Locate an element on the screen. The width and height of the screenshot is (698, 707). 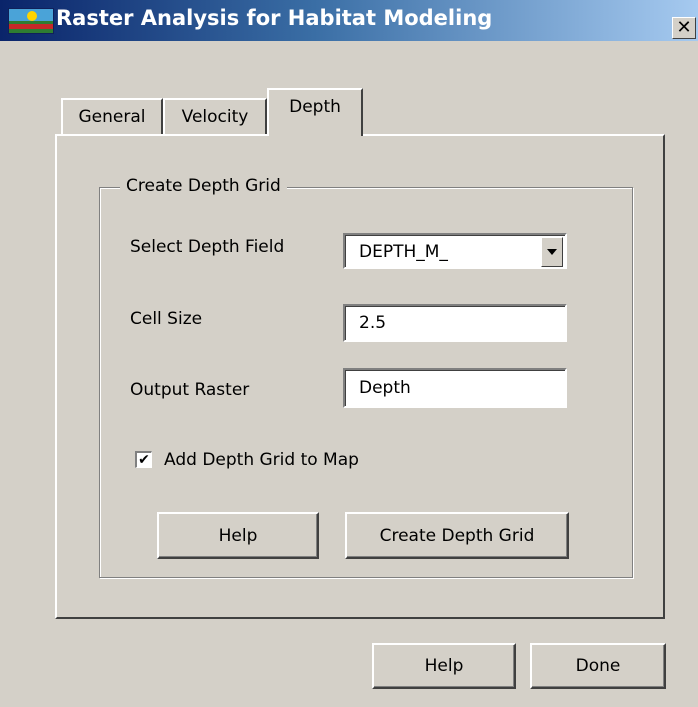
tab-general-label: General is located at coordinates (112, 117).